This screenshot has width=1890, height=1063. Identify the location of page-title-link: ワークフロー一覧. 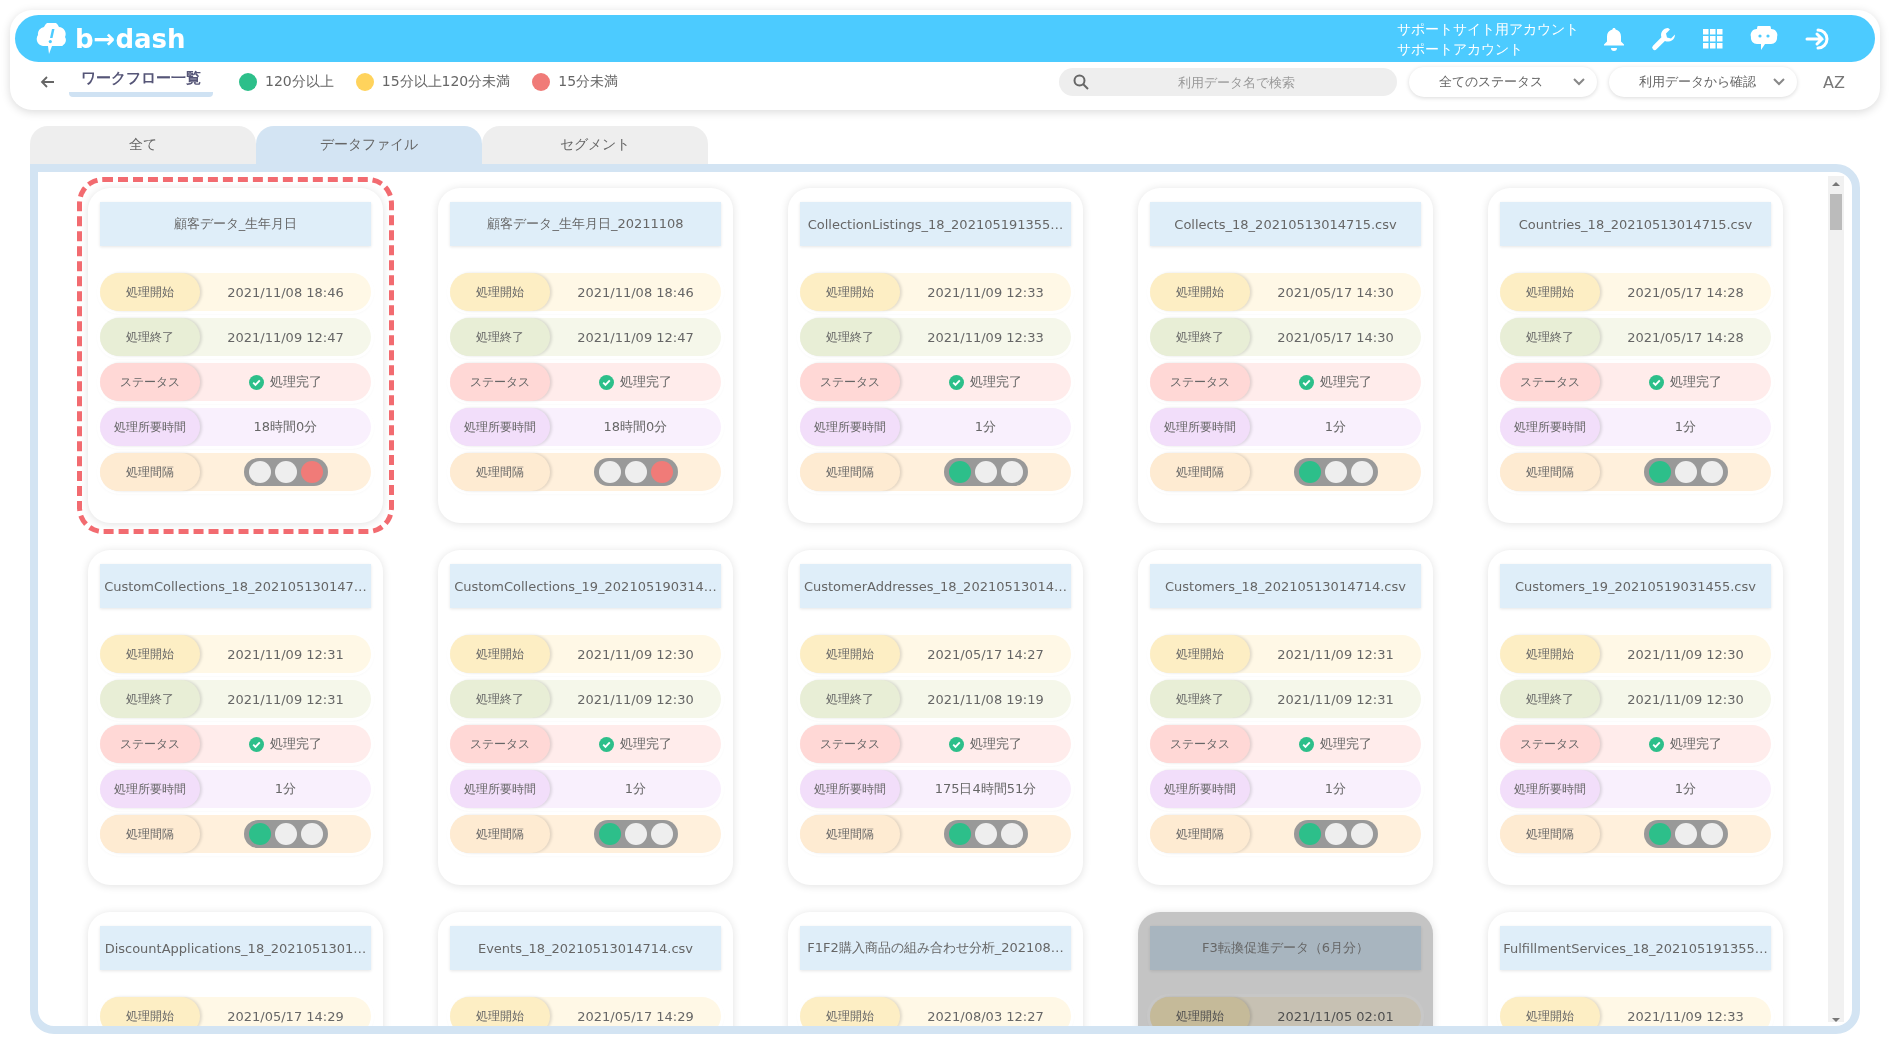
(141, 82).